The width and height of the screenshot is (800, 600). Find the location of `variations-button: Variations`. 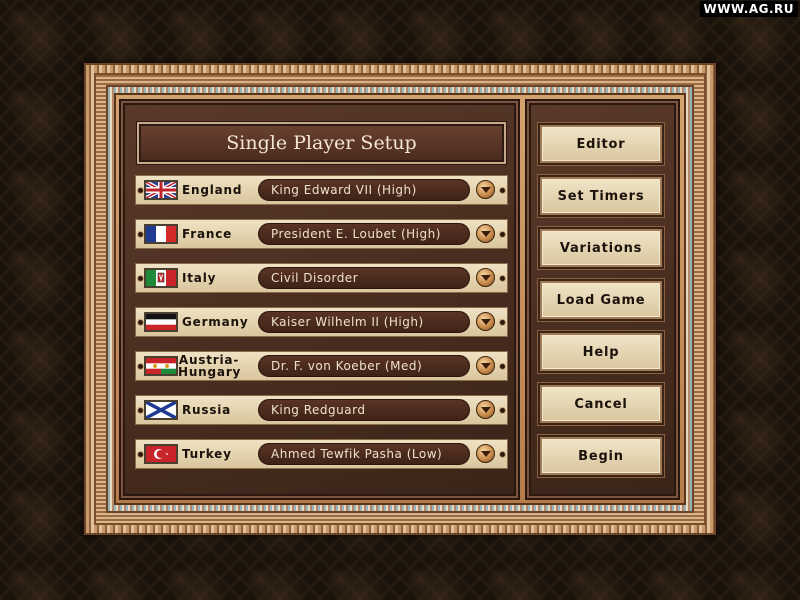

variations-button: Variations is located at coordinates (601, 248).